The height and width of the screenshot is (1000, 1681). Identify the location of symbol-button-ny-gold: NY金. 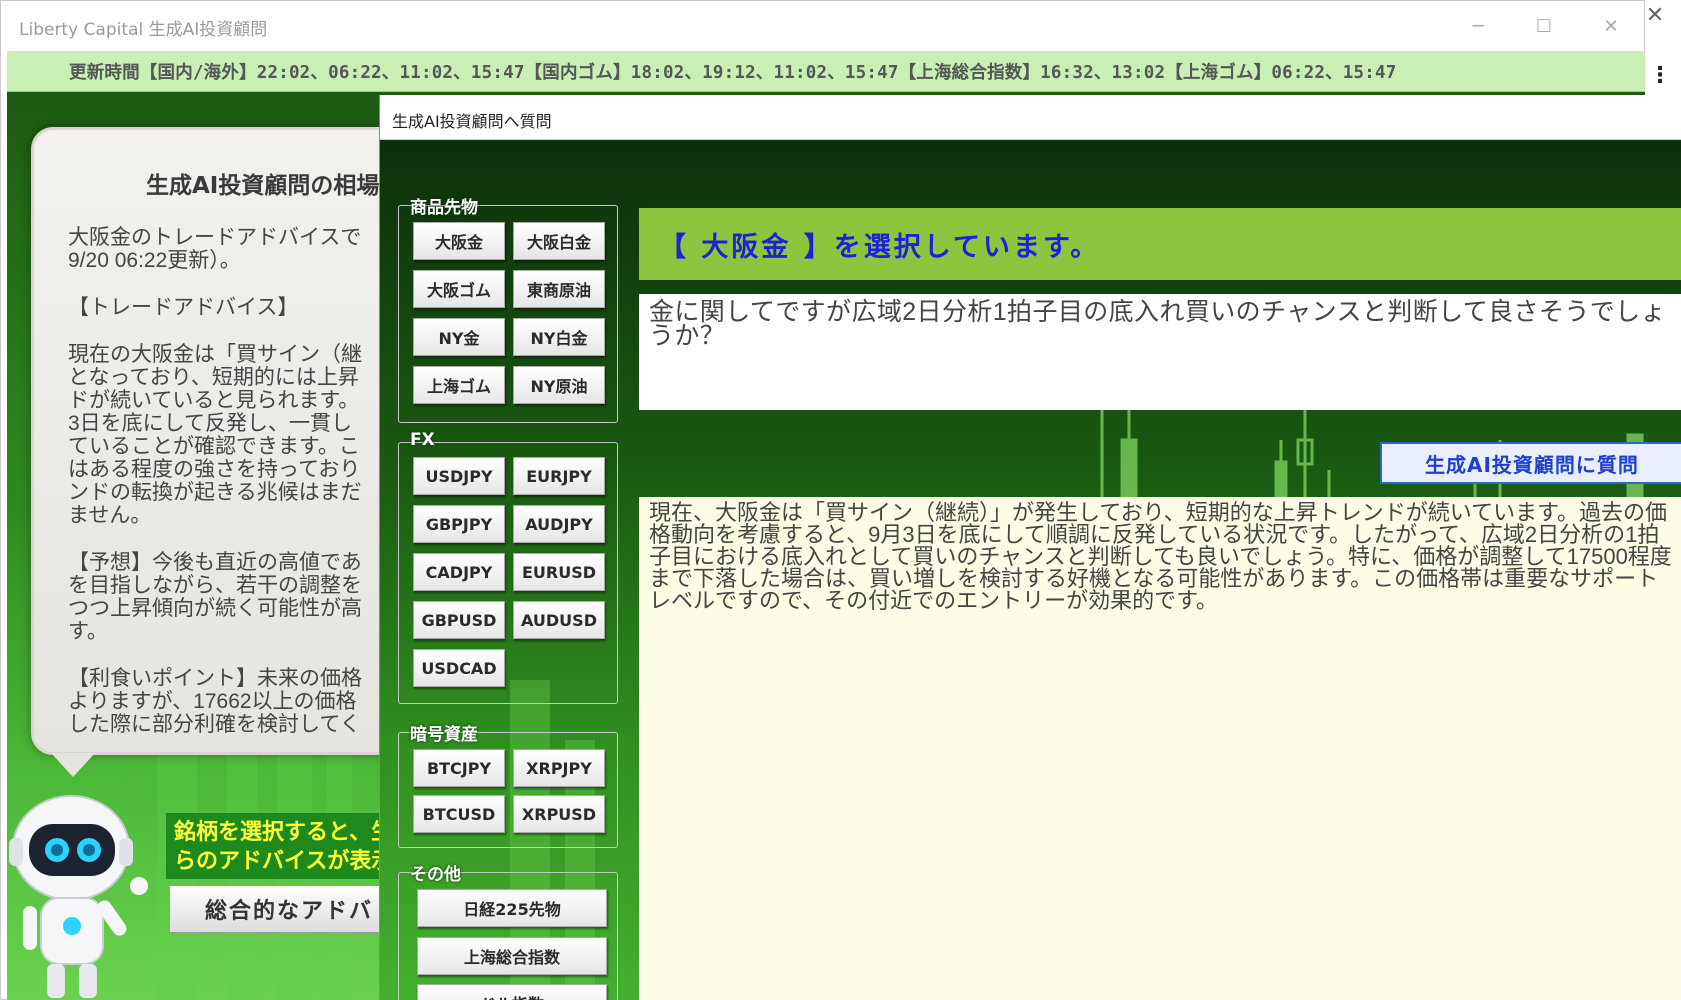
(459, 337).